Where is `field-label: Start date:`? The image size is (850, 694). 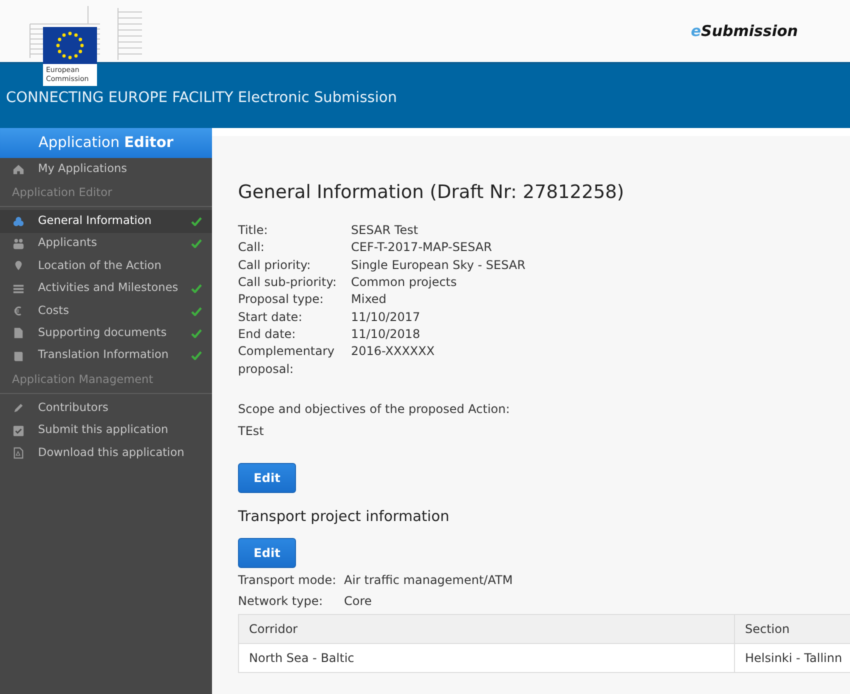
field-label: Start date: is located at coordinates (271, 317).